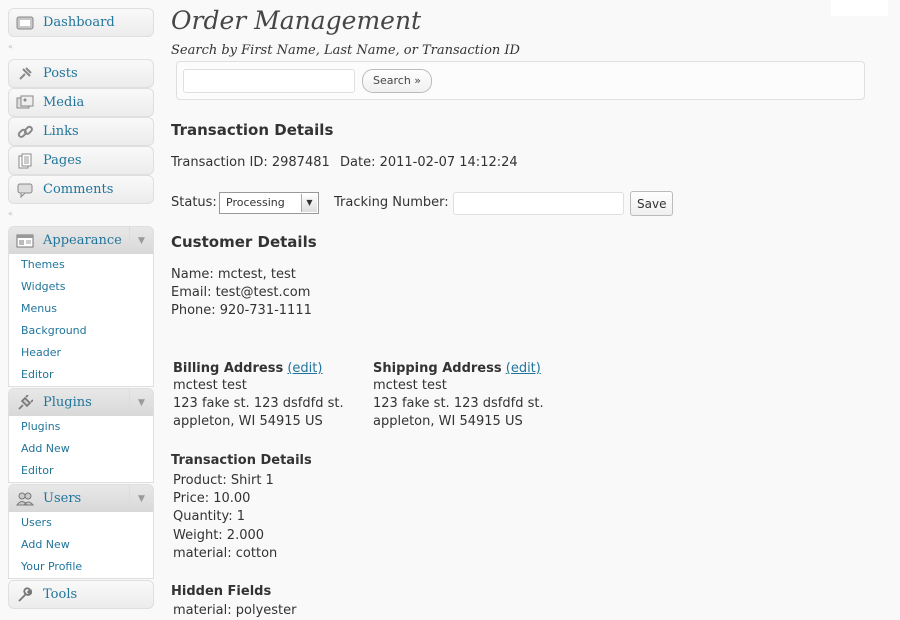  Describe the element at coordinates (241, 460) in the screenshot. I see `transaction-items-heading: Transaction Details` at that location.